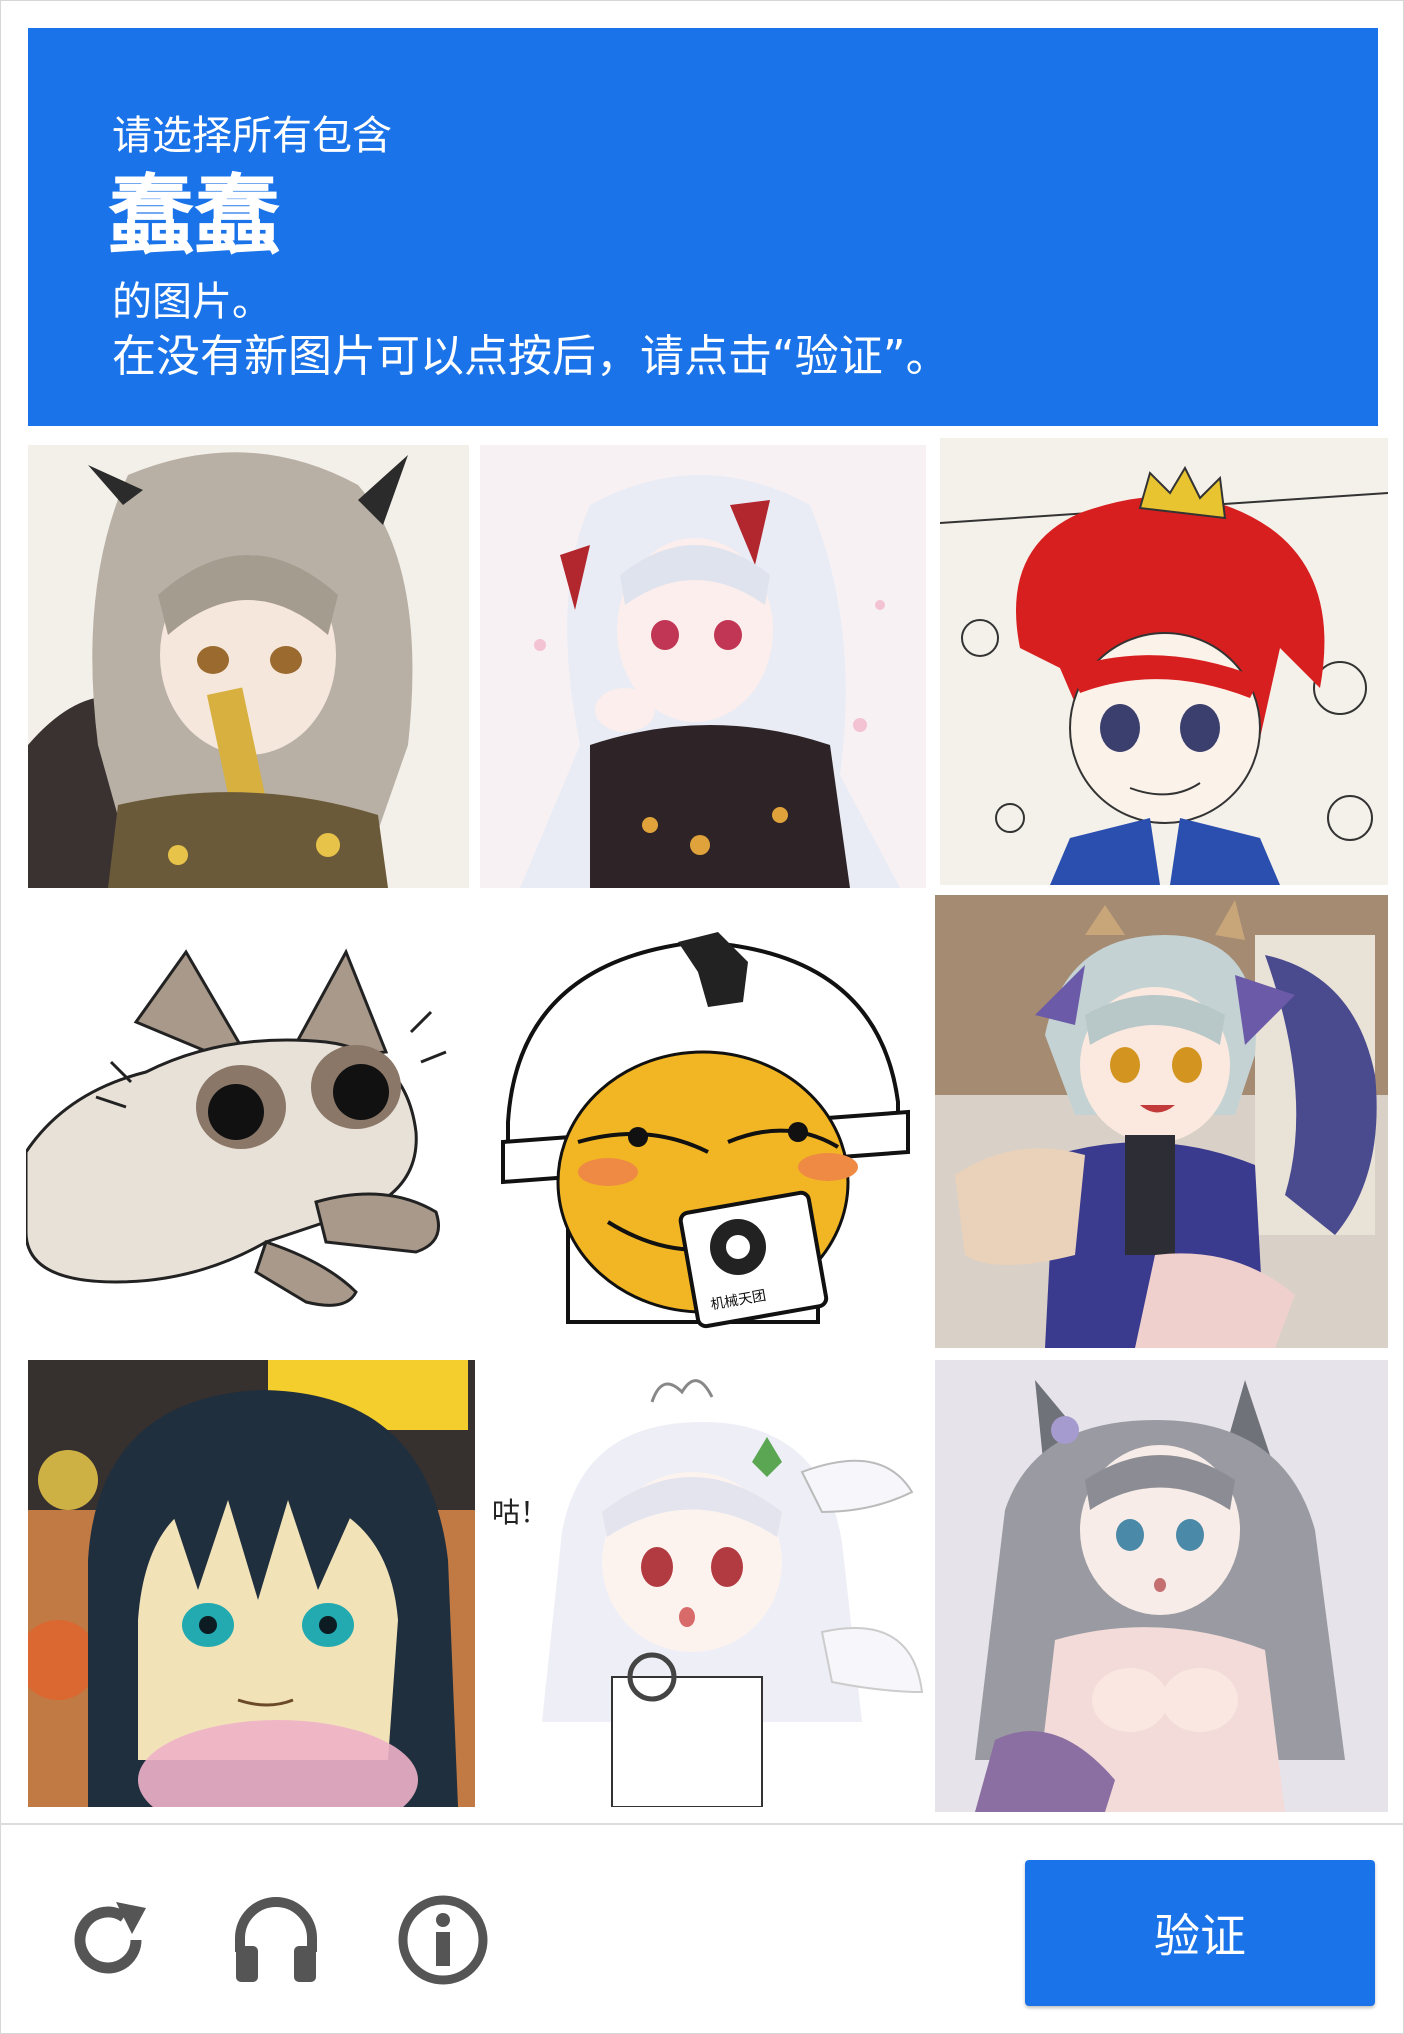  I want to click on image-tile-5: 机械天团, so click(704, 1119).